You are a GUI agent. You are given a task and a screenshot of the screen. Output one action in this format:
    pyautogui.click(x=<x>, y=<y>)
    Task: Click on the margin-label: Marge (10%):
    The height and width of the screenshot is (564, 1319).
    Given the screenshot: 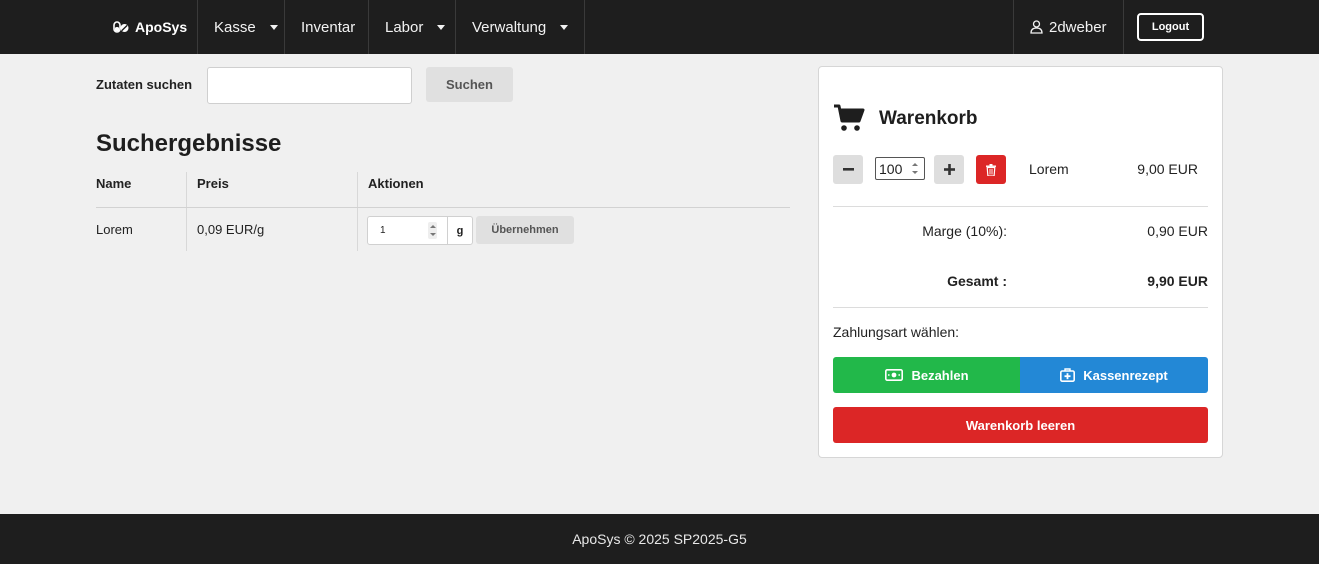 What is the action you would take?
    pyautogui.click(x=964, y=231)
    